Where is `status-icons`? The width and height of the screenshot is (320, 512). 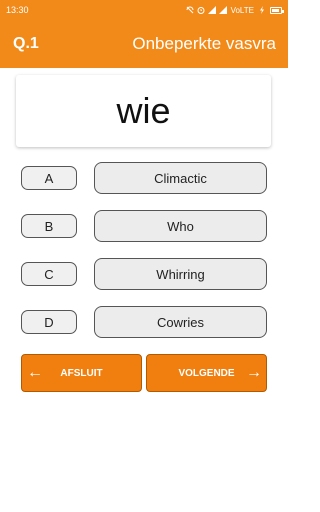
status-icons is located at coordinates (206, 10).